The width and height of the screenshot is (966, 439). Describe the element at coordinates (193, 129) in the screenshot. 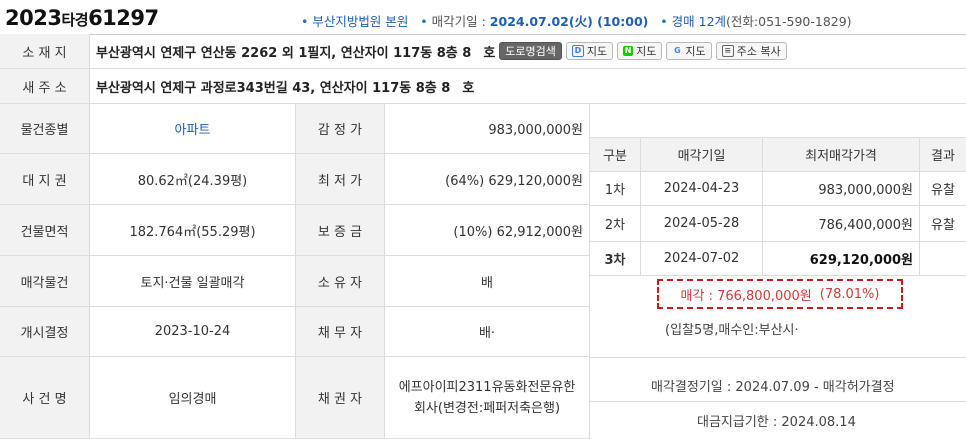

I see `property-type-link: 아파트` at that location.